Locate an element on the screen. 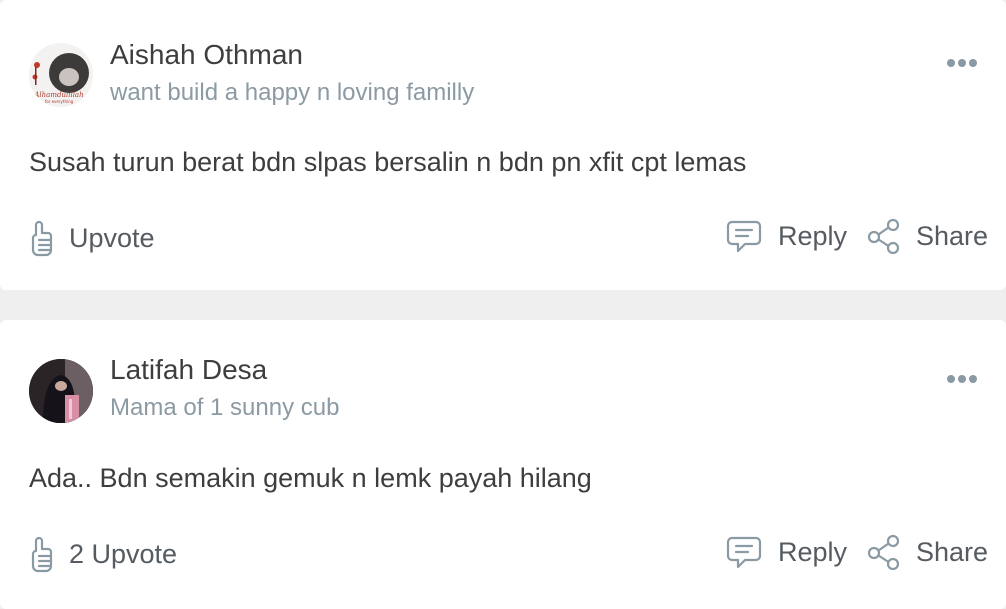 The image size is (1006, 609). upvote-label: 2 Upvote is located at coordinates (123, 553).